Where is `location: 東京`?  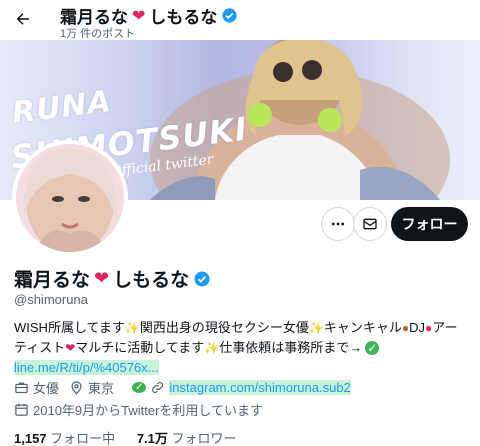
location: 東京 is located at coordinates (91, 387).